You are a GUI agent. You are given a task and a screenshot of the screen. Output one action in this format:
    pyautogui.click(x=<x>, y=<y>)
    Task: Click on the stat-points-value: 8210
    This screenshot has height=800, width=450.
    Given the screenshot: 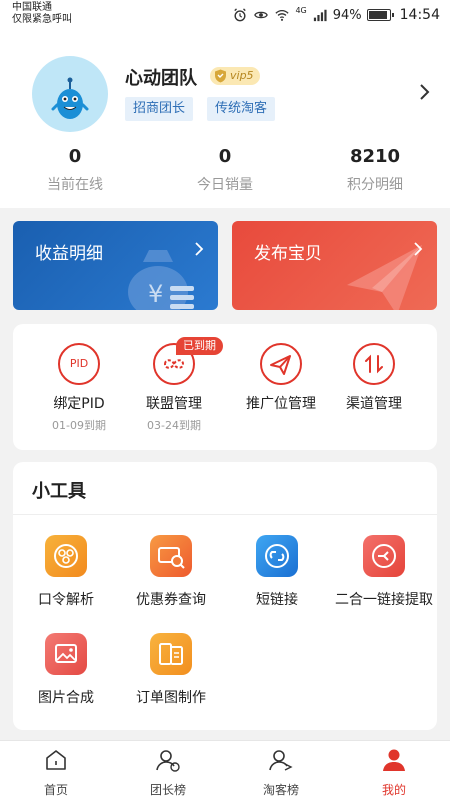 What is the action you would take?
    pyautogui.click(x=375, y=156)
    